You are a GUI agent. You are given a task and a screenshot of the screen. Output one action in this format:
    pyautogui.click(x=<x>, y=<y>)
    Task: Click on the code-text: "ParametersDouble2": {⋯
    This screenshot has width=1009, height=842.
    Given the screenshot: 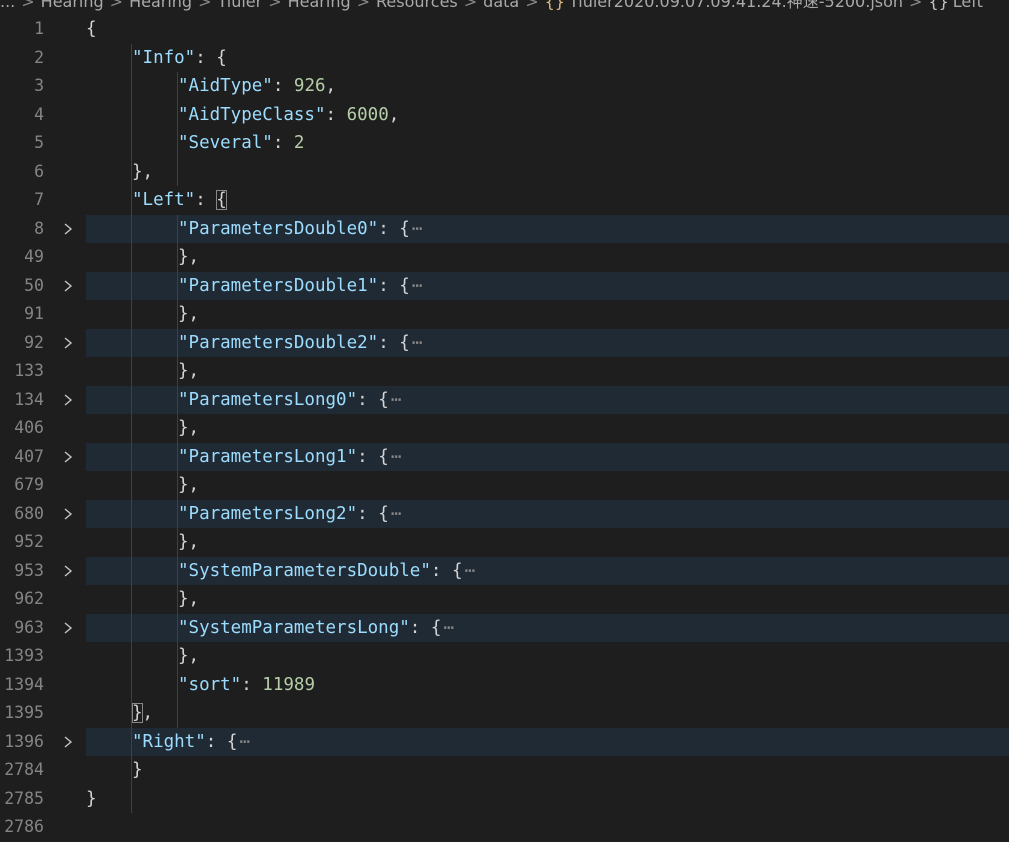 What is the action you would take?
    pyautogui.click(x=300, y=343)
    